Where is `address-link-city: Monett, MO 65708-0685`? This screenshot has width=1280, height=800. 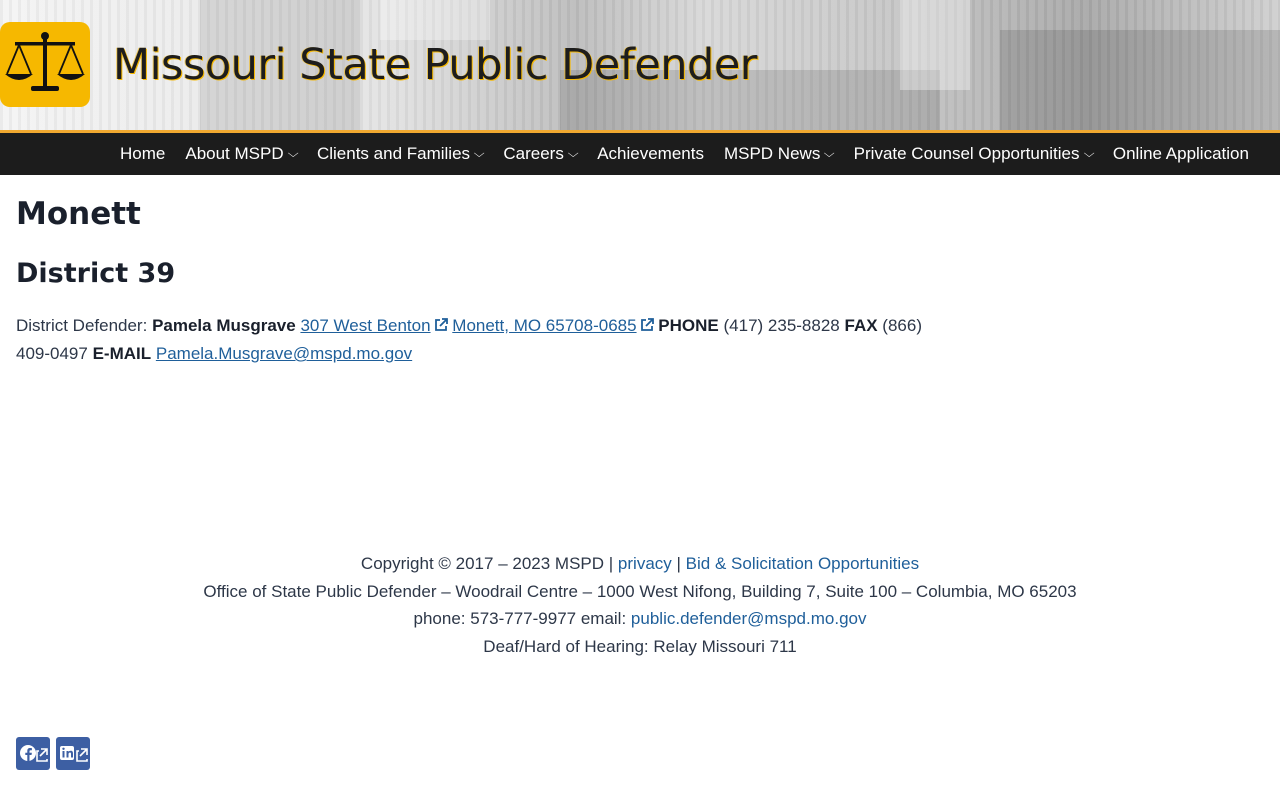
address-link-city: Monett, MO 65708-0685 is located at coordinates (553, 325).